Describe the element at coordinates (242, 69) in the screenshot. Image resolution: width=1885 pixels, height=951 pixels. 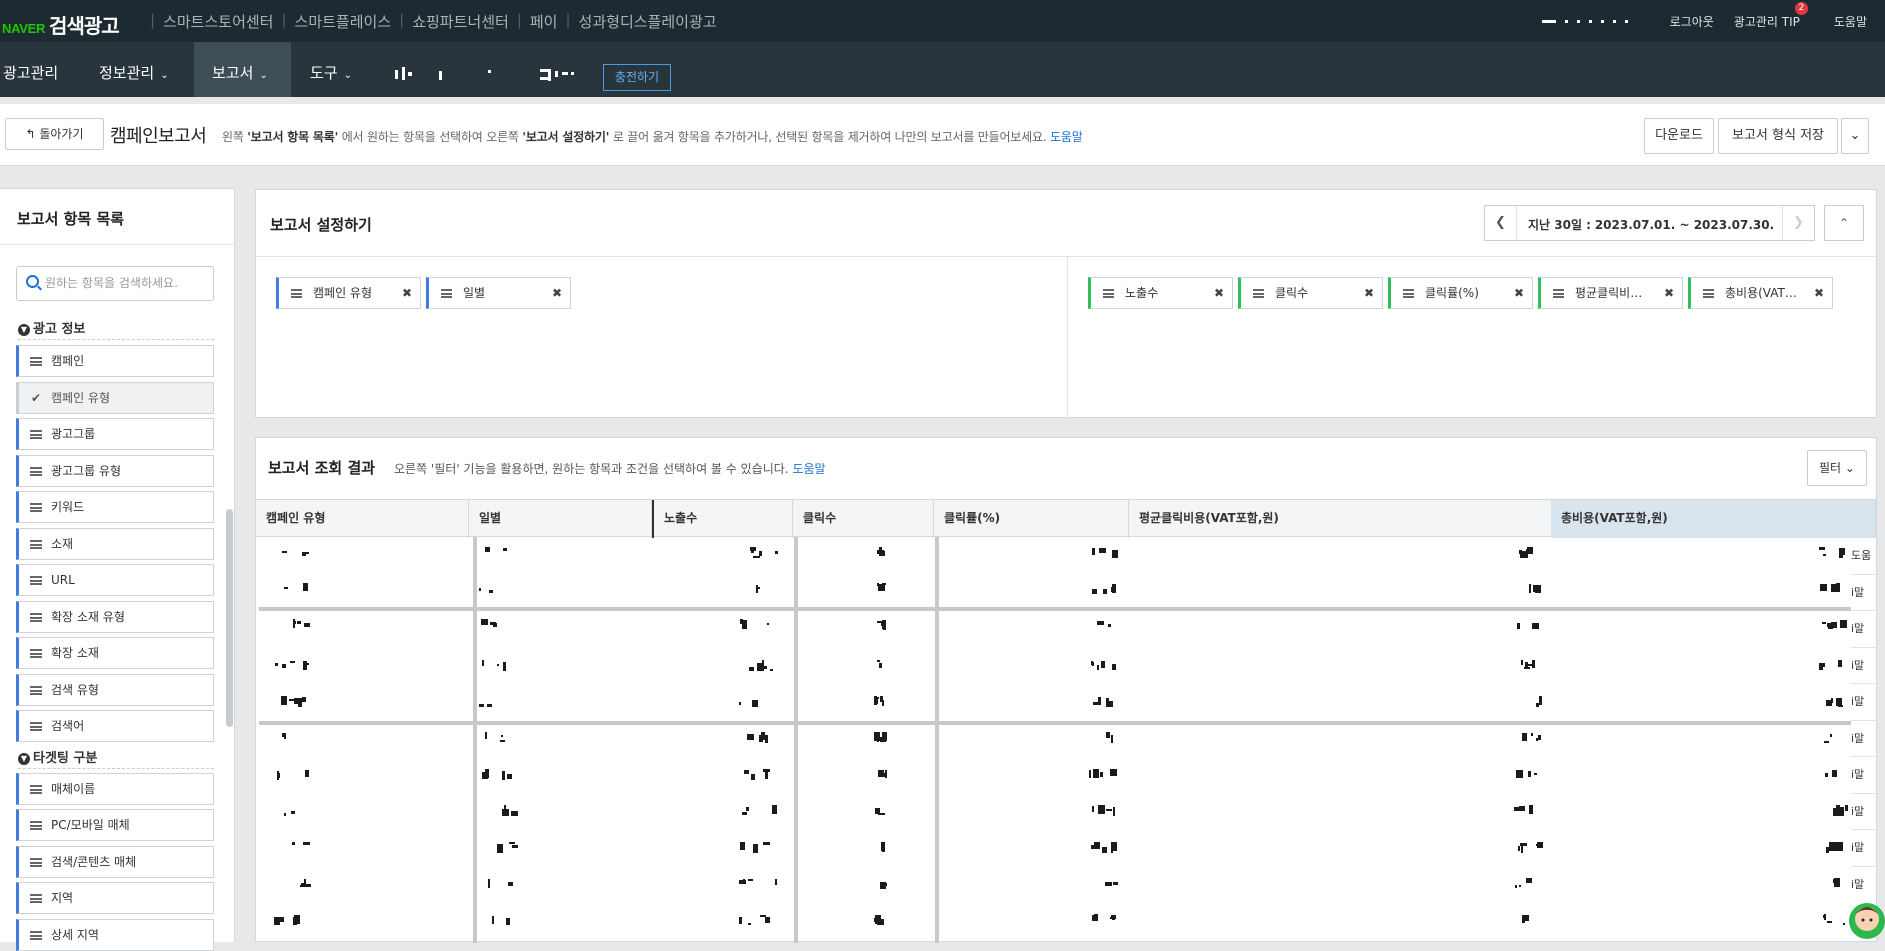
I see `menu-reports: 보고서 ⌄` at that location.